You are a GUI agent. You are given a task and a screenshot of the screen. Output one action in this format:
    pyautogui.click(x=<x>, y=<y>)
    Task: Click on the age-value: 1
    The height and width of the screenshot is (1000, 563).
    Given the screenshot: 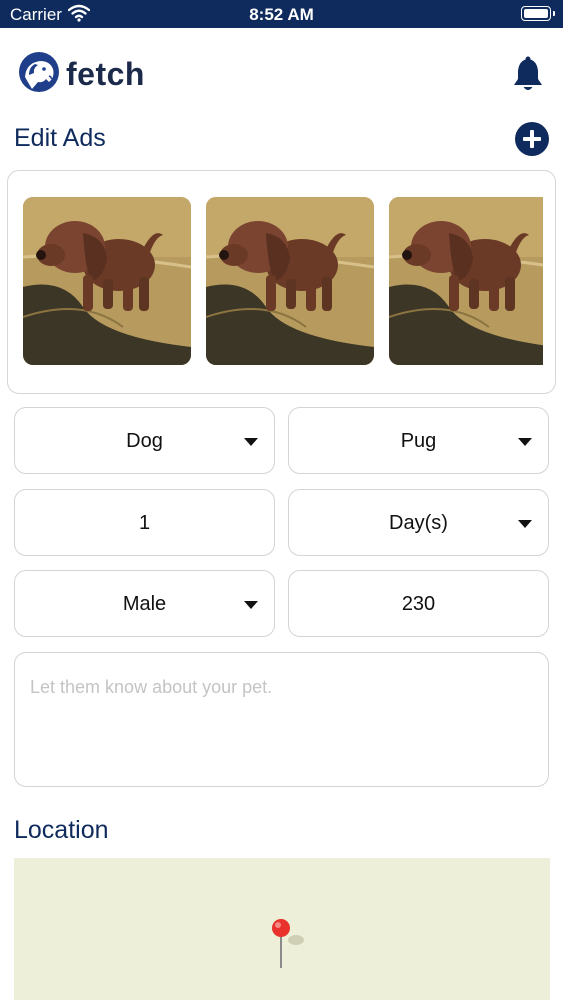 What is the action you would take?
    pyautogui.click(x=144, y=523)
    